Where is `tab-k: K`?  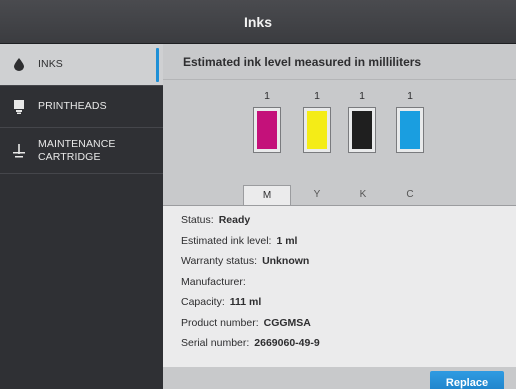 tab-k: K is located at coordinates (363, 195).